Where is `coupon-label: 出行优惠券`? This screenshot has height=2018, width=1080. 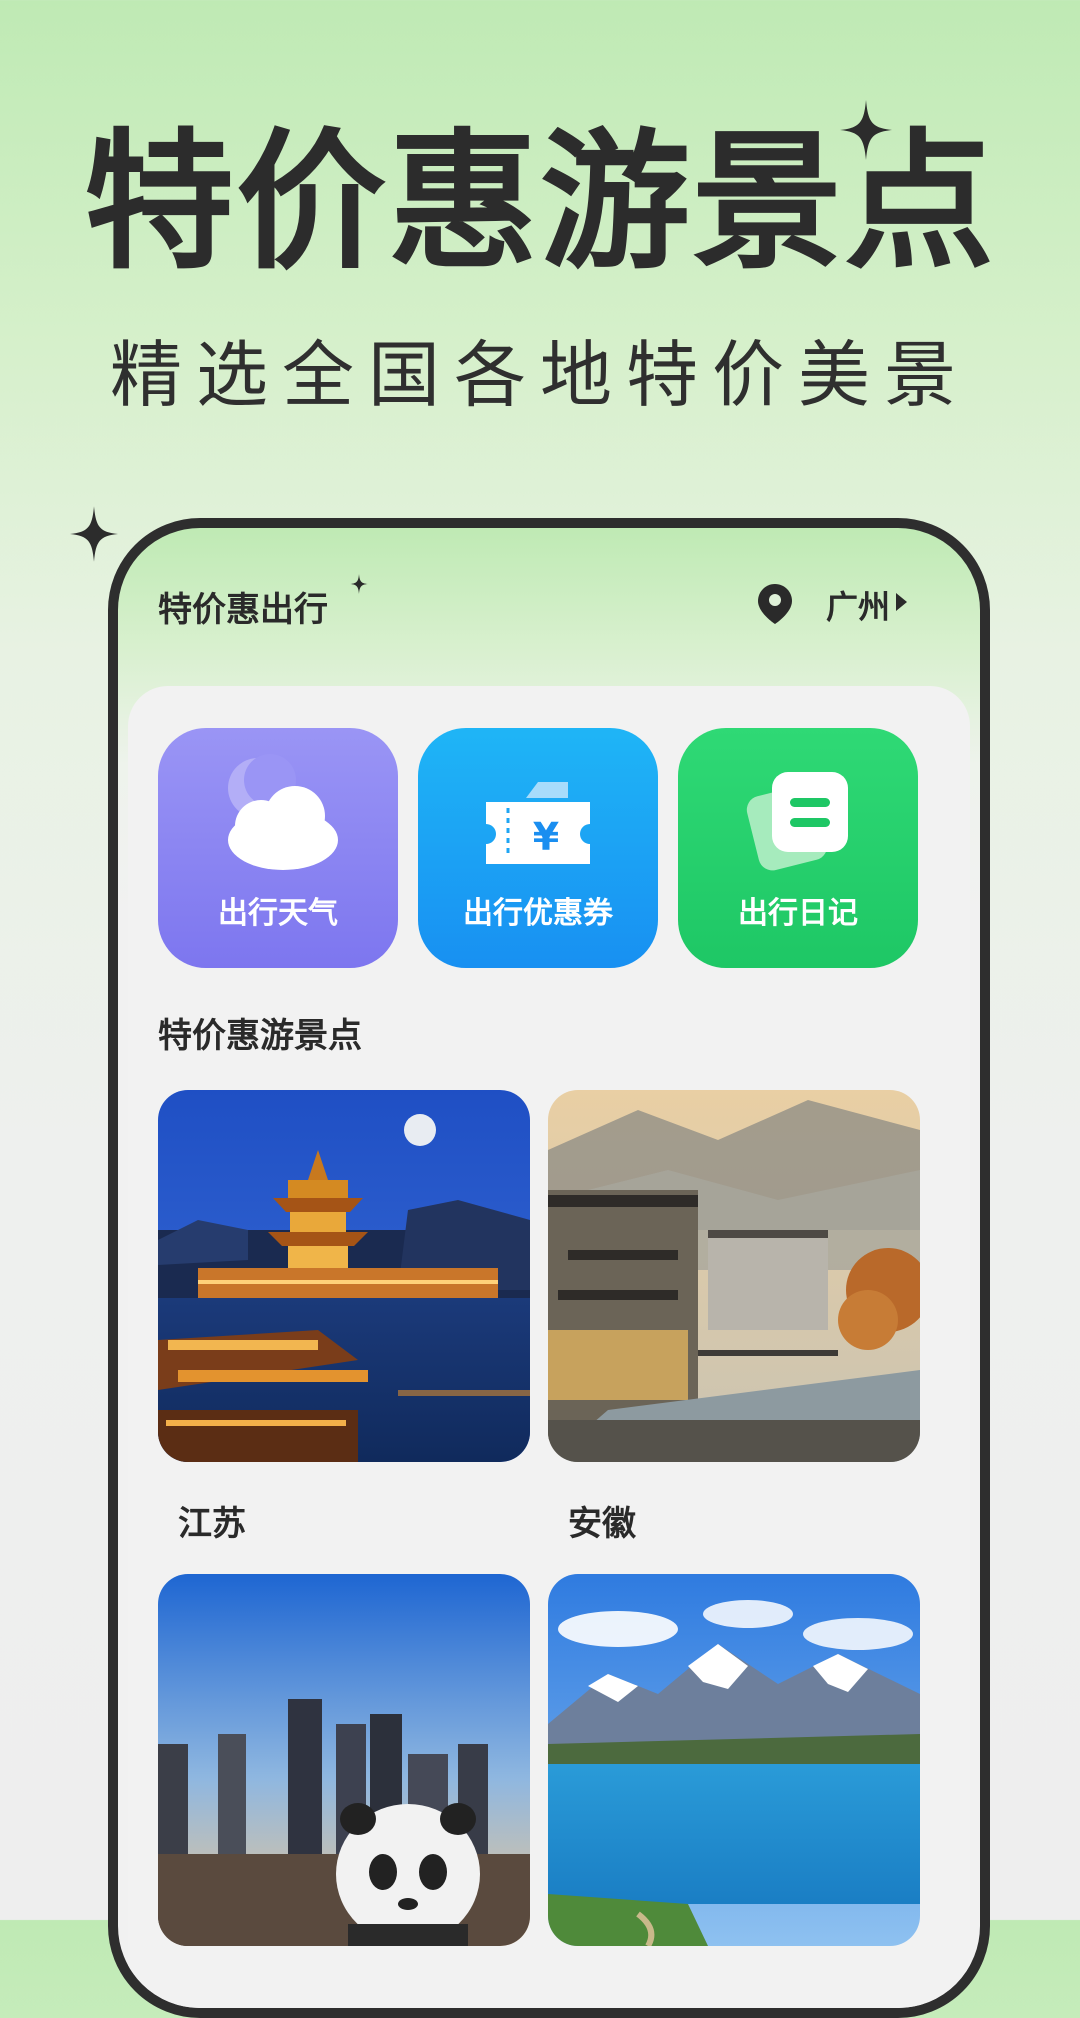
coupon-label: 出行优惠券 is located at coordinates (538, 913).